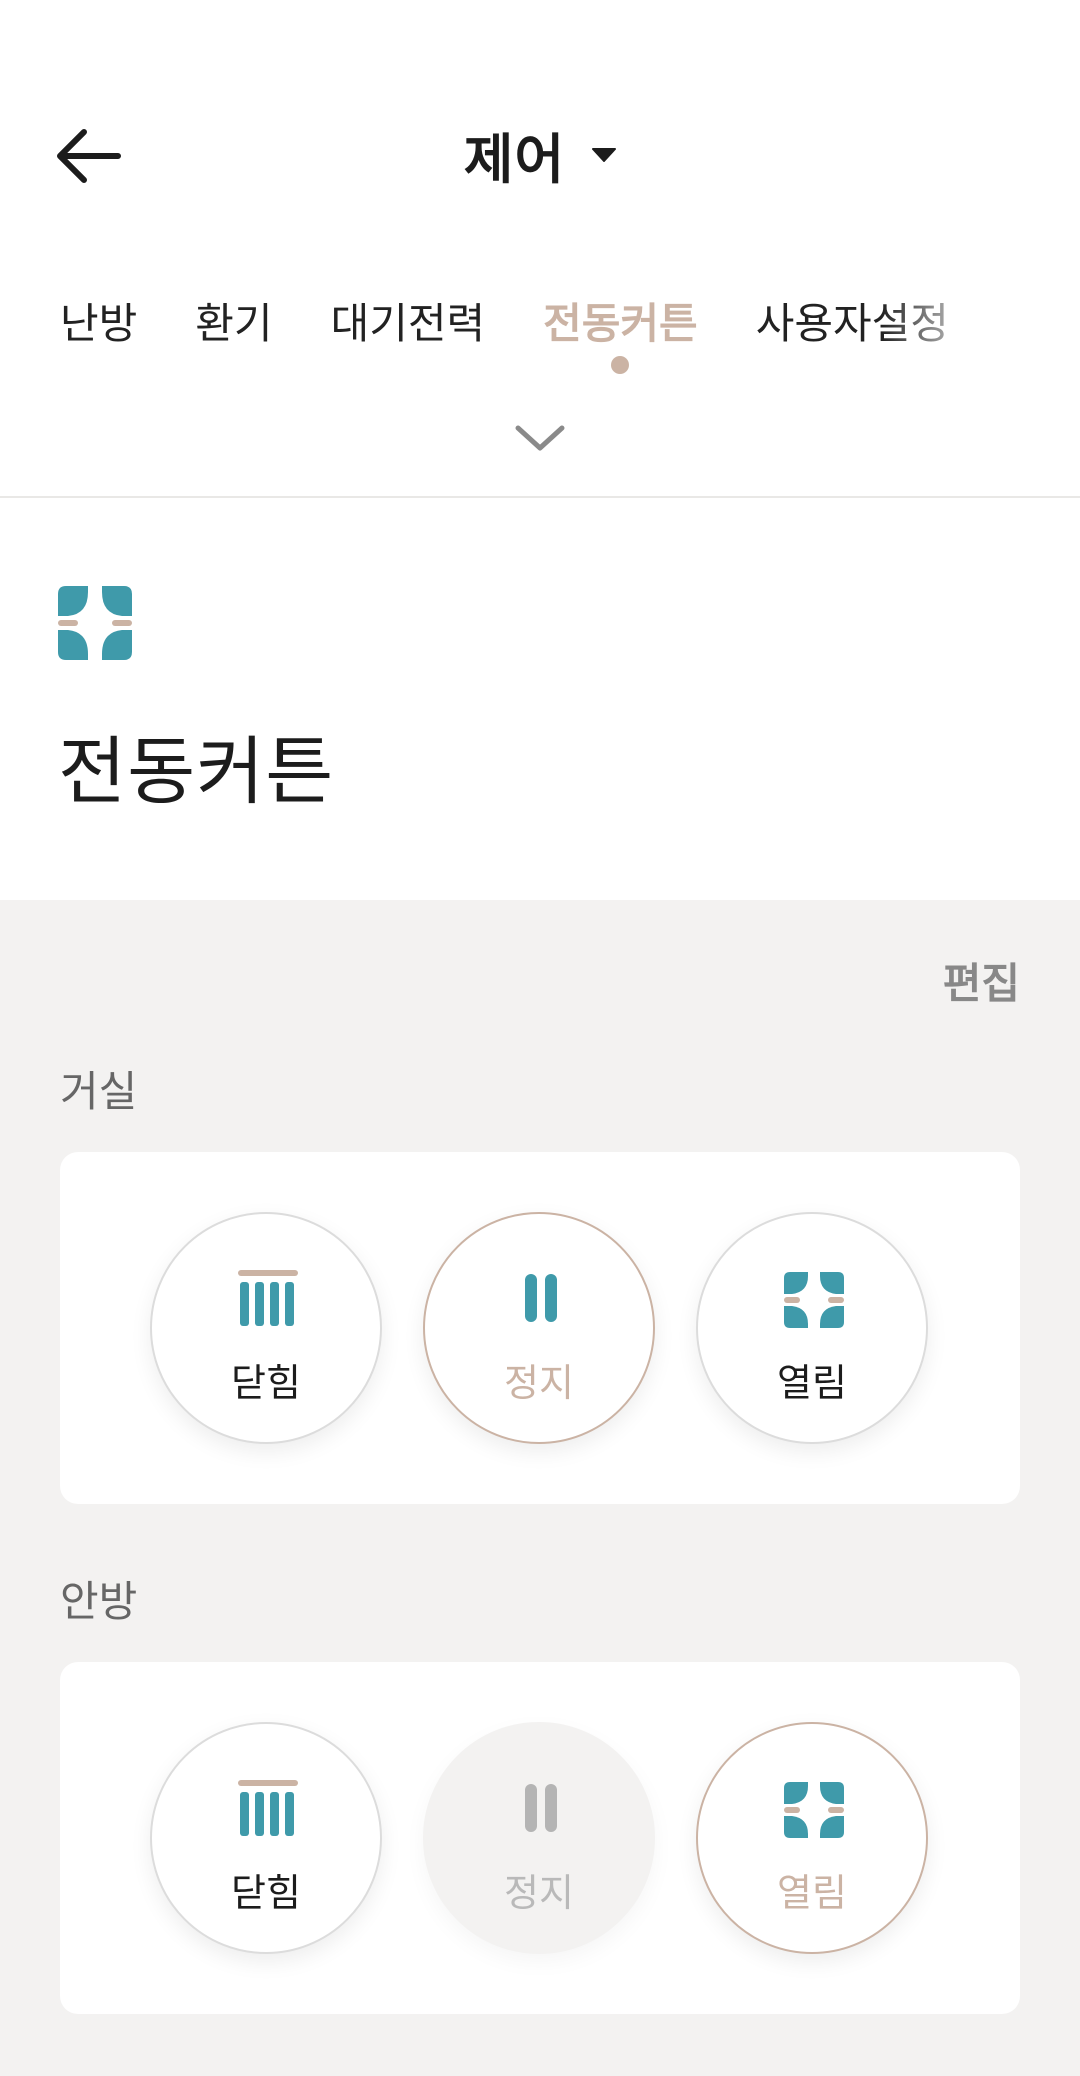 The width and height of the screenshot is (1080, 2076). What do you see at coordinates (98, 320) in the screenshot?
I see `tab-heating: 난방` at bounding box center [98, 320].